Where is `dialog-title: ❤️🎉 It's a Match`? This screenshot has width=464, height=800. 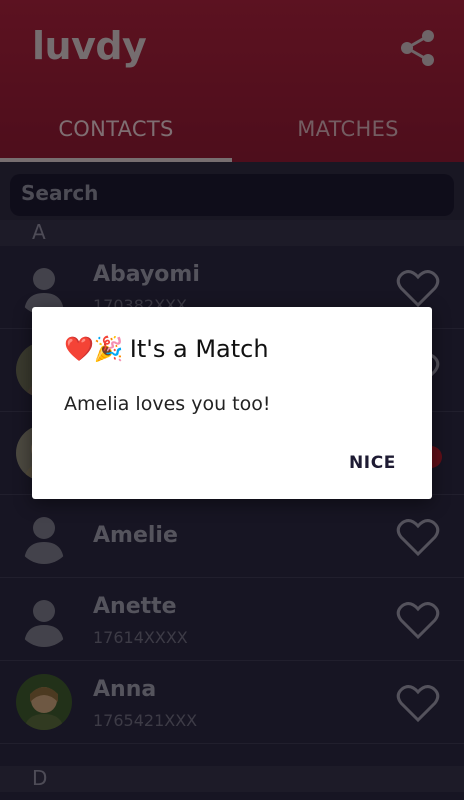
dialog-title: ❤️🎉 It's a Match is located at coordinates (166, 349).